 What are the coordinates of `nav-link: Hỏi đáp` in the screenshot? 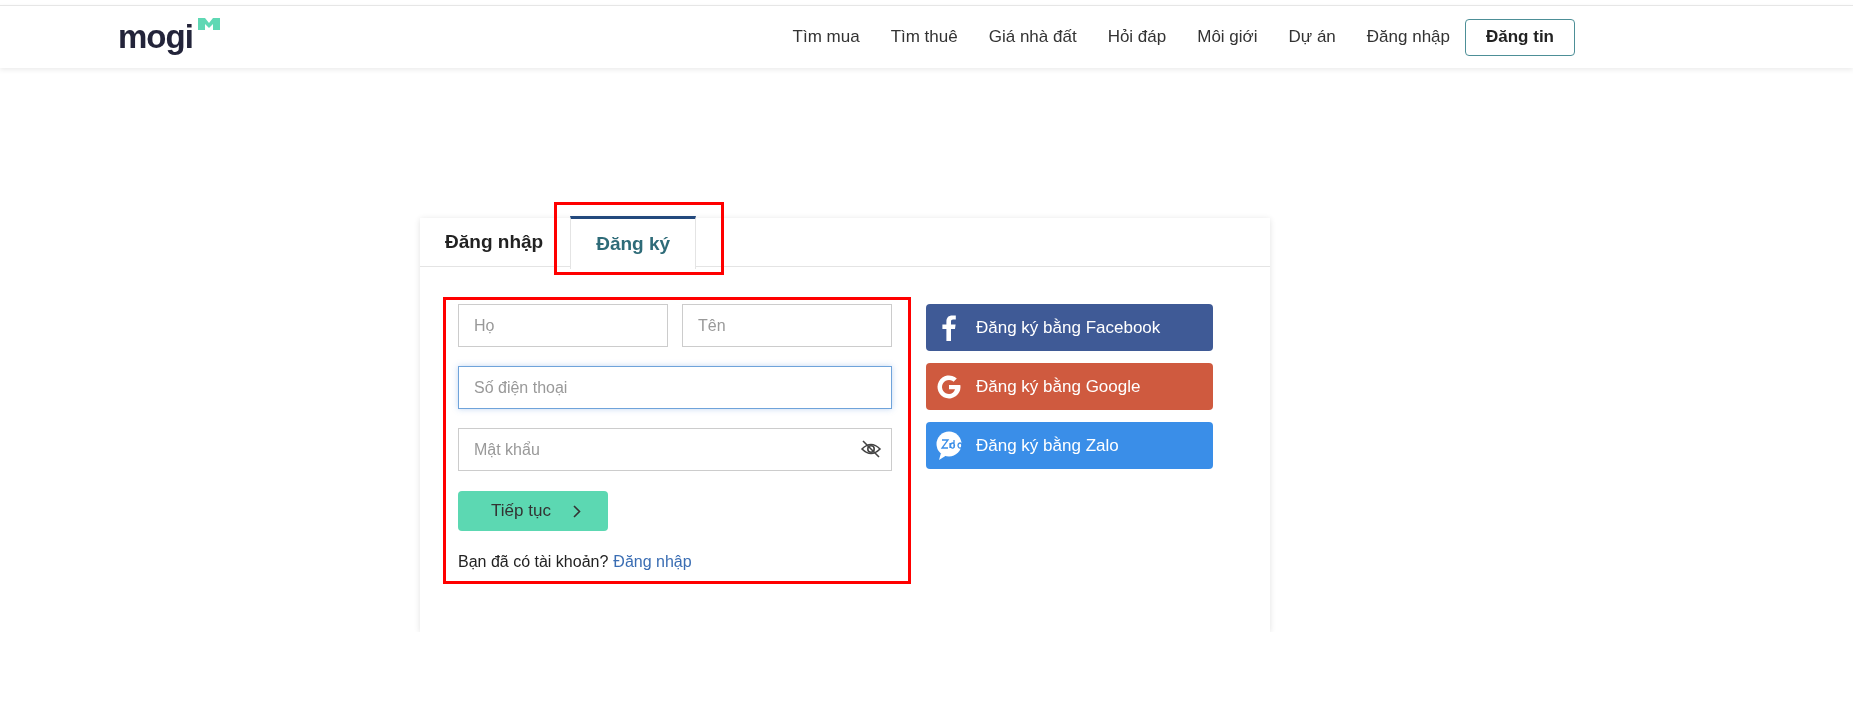 It's located at (1137, 37).